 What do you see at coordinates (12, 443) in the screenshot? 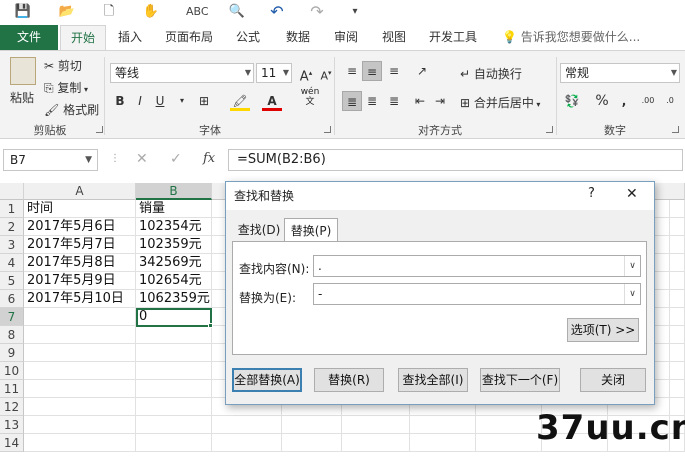
I see `row-header: 14` at bounding box center [12, 443].